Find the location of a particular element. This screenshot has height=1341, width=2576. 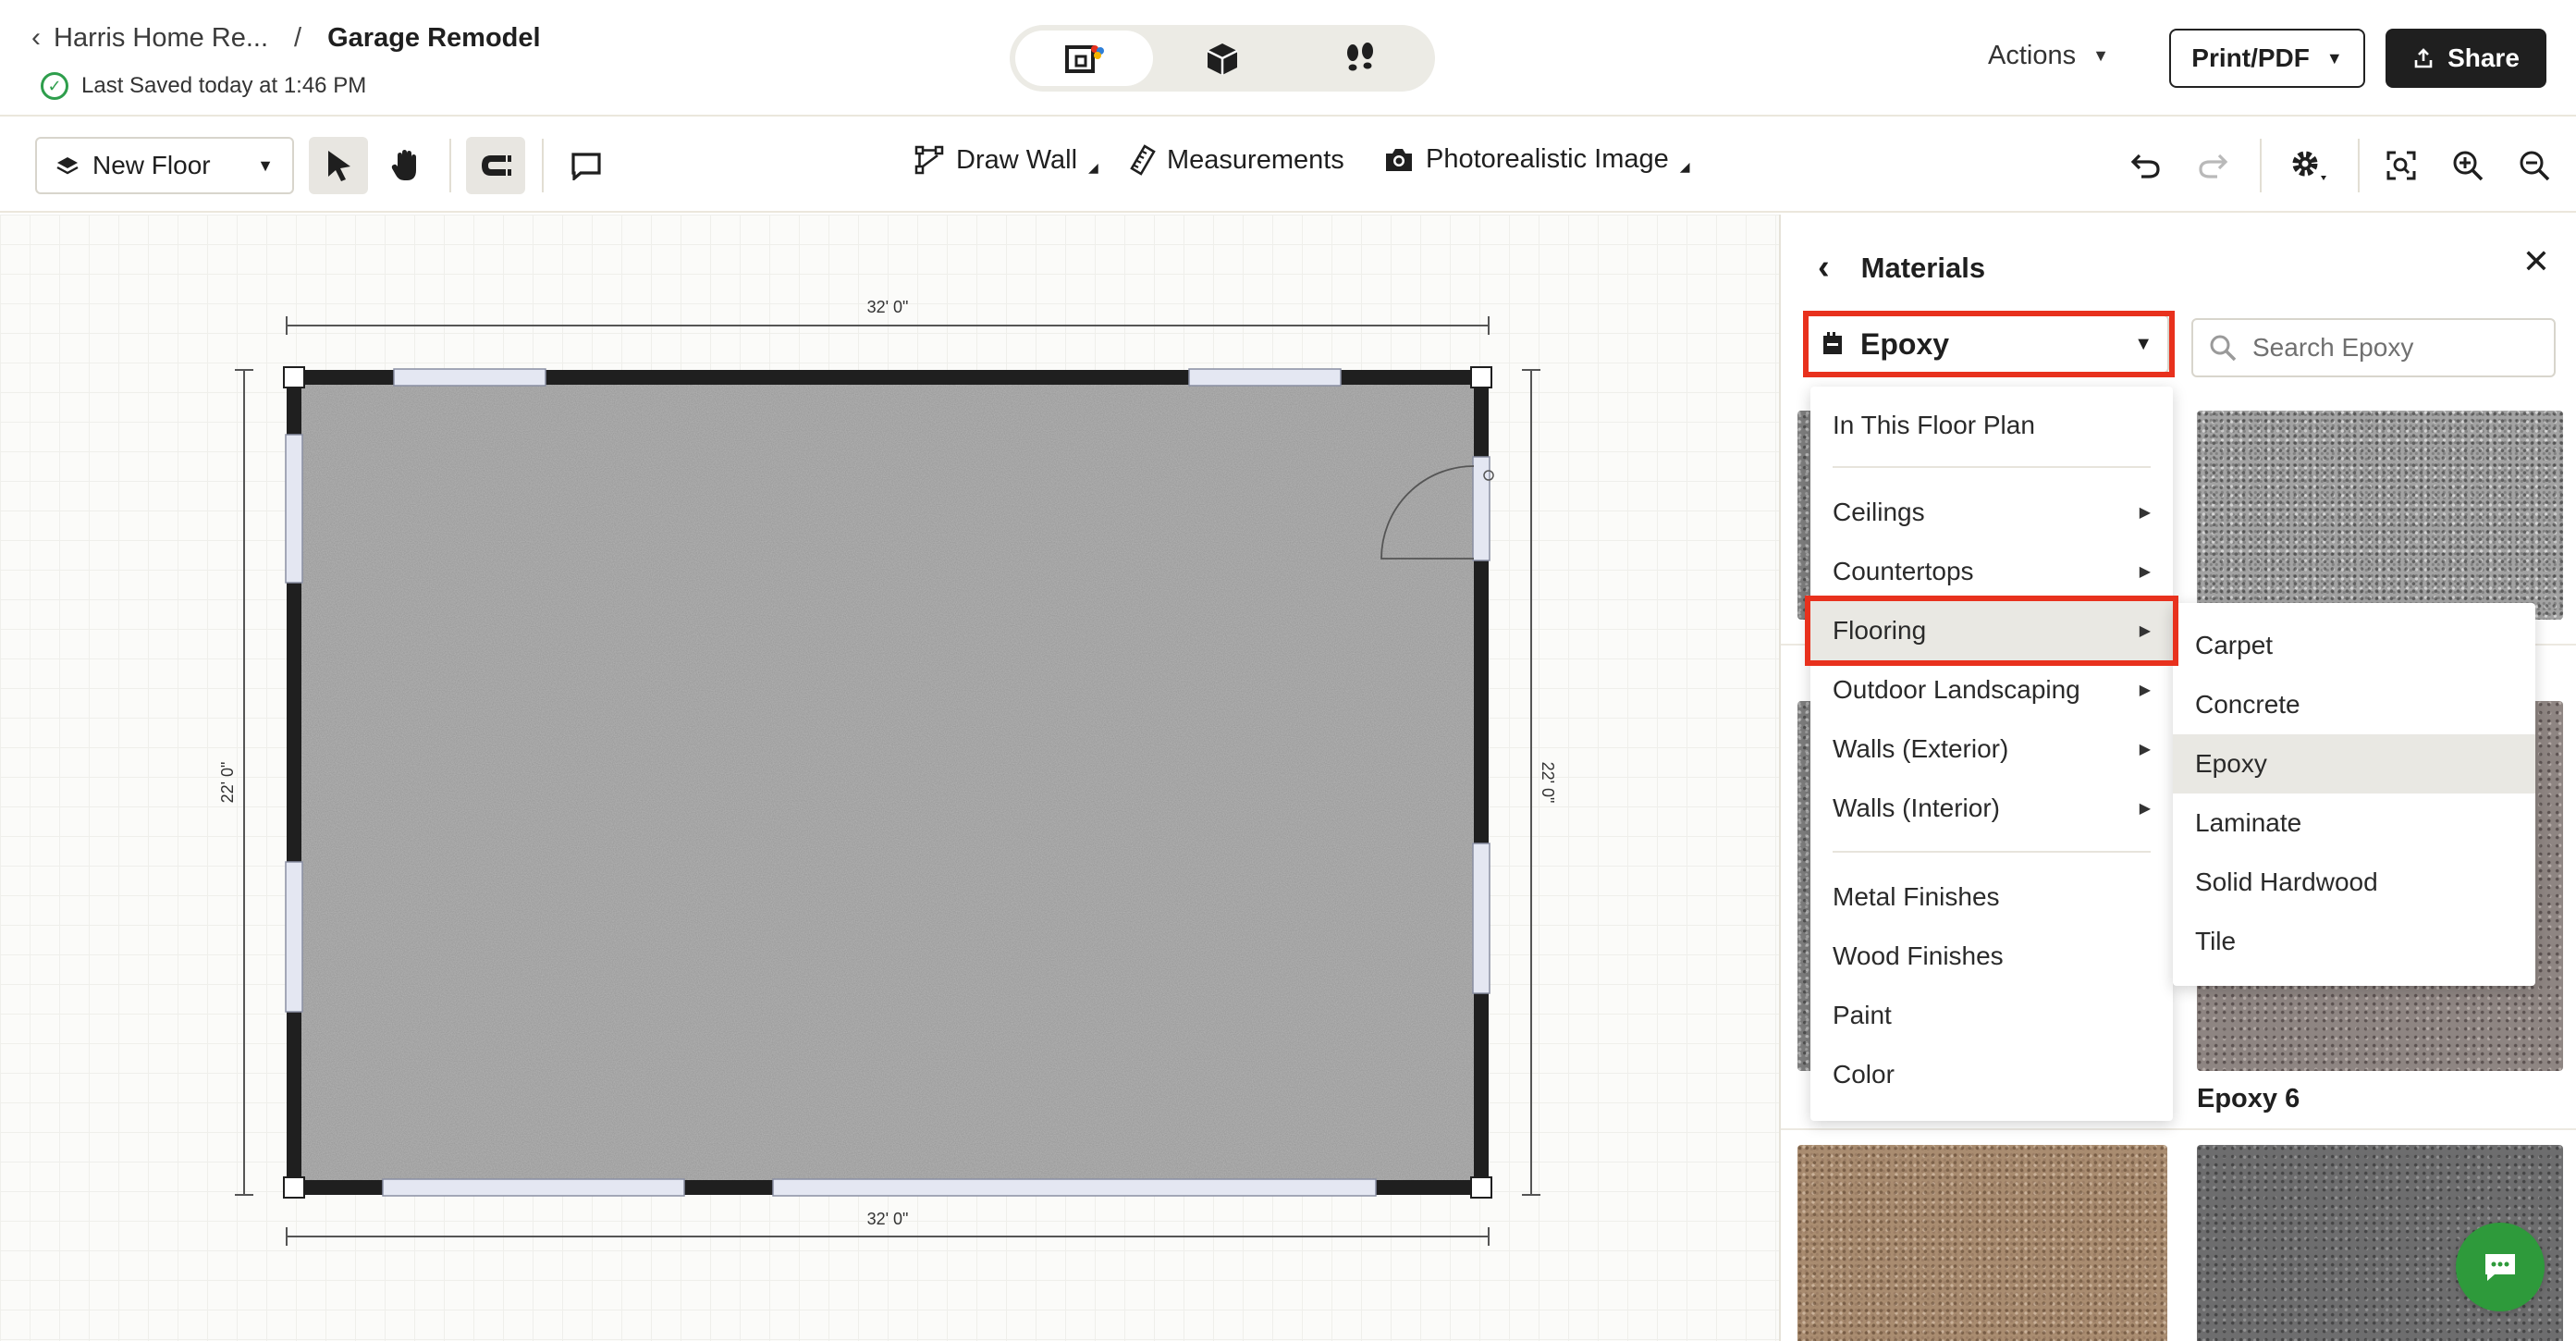

bottom-dimension-line is located at coordinates (888, 1236).